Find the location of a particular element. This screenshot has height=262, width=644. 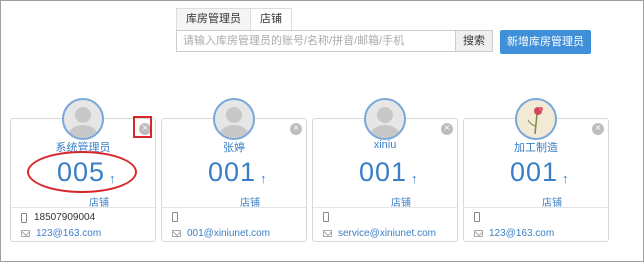

tab-warehouse-admin: 库房管理员 is located at coordinates (213, 19).